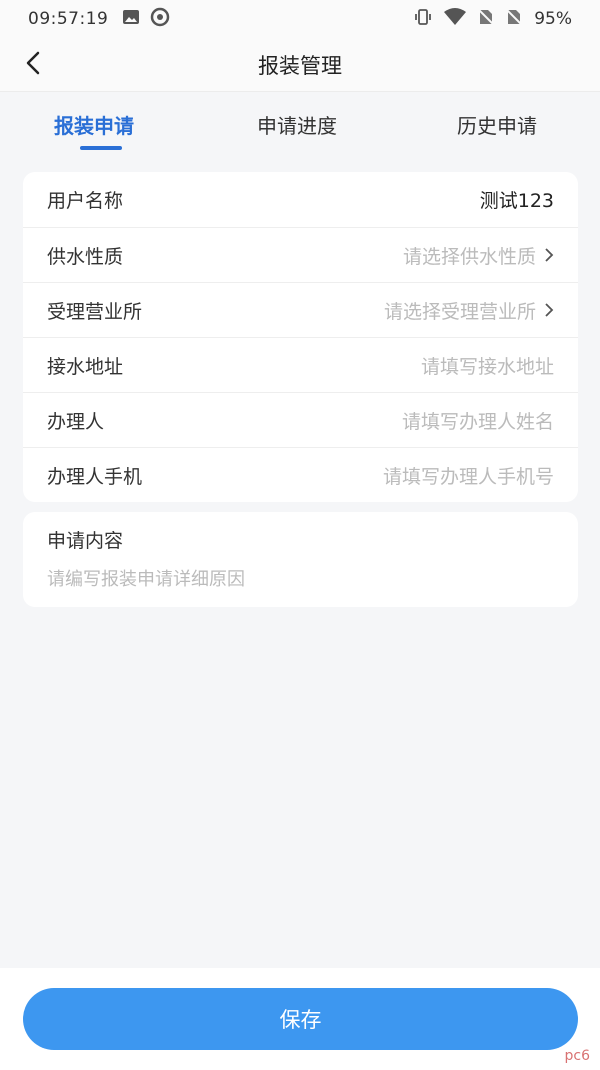 This screenshot has height=1070, width=600. I want to click on user-name-value: 测试123, so click(516, 201).